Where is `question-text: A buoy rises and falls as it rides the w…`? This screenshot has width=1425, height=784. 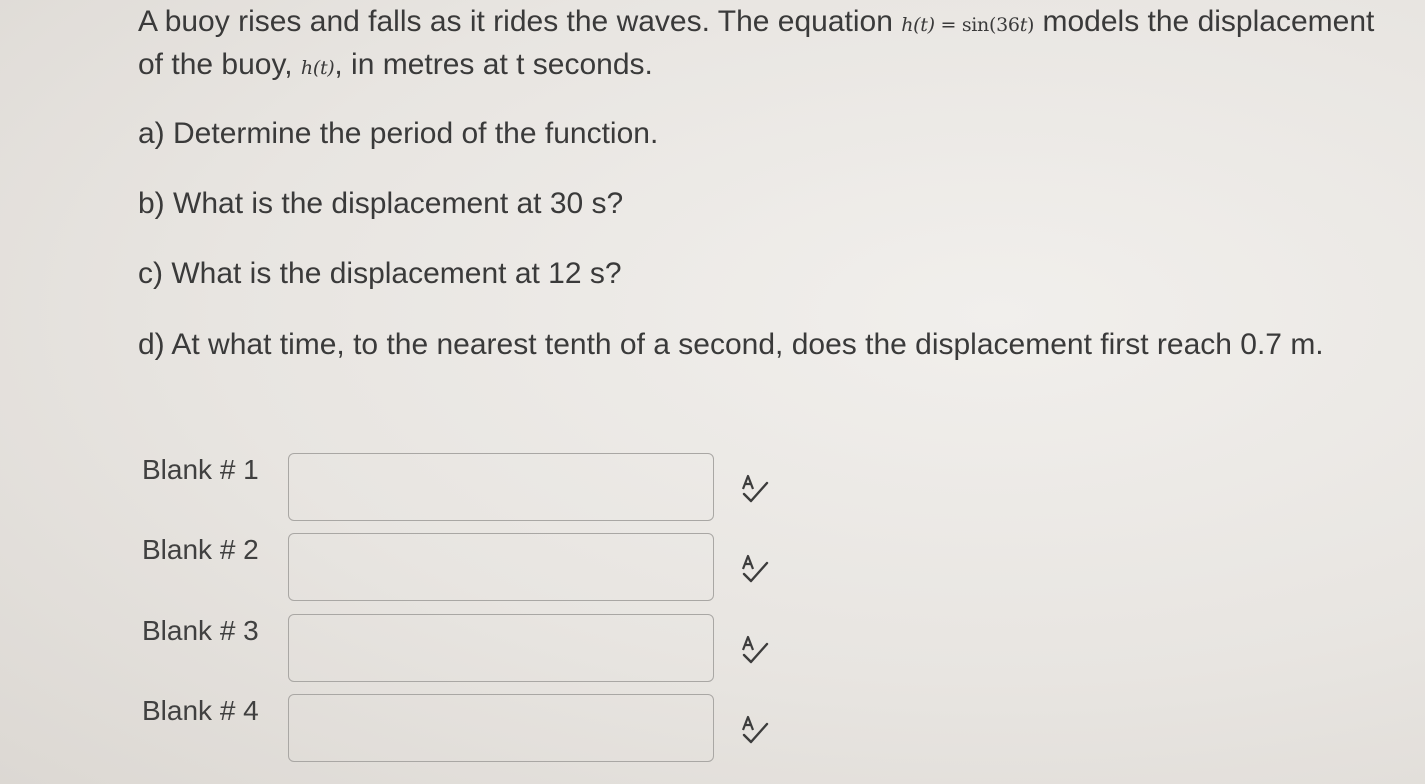 question-text: A buoy rises and falls as it rides the w… is located at coordinates (758, 45).